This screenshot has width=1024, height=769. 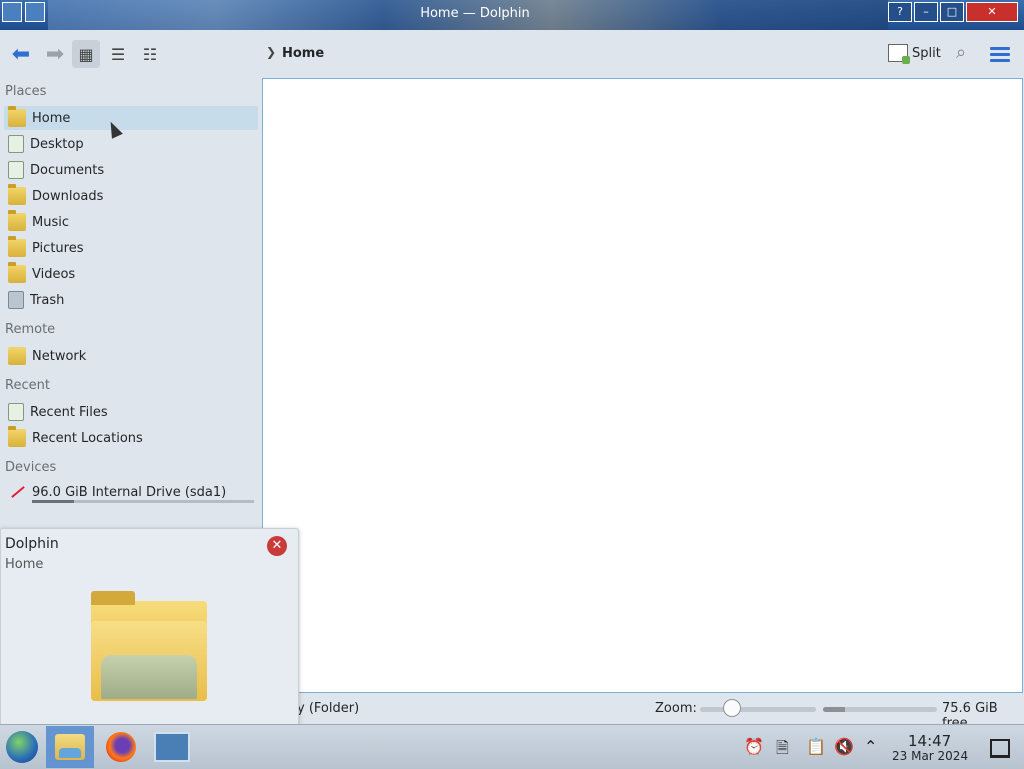 I want to click on sidebar-item-label: 96.0 GiB Internal Drive (sda1), so click(x=129, y=492).